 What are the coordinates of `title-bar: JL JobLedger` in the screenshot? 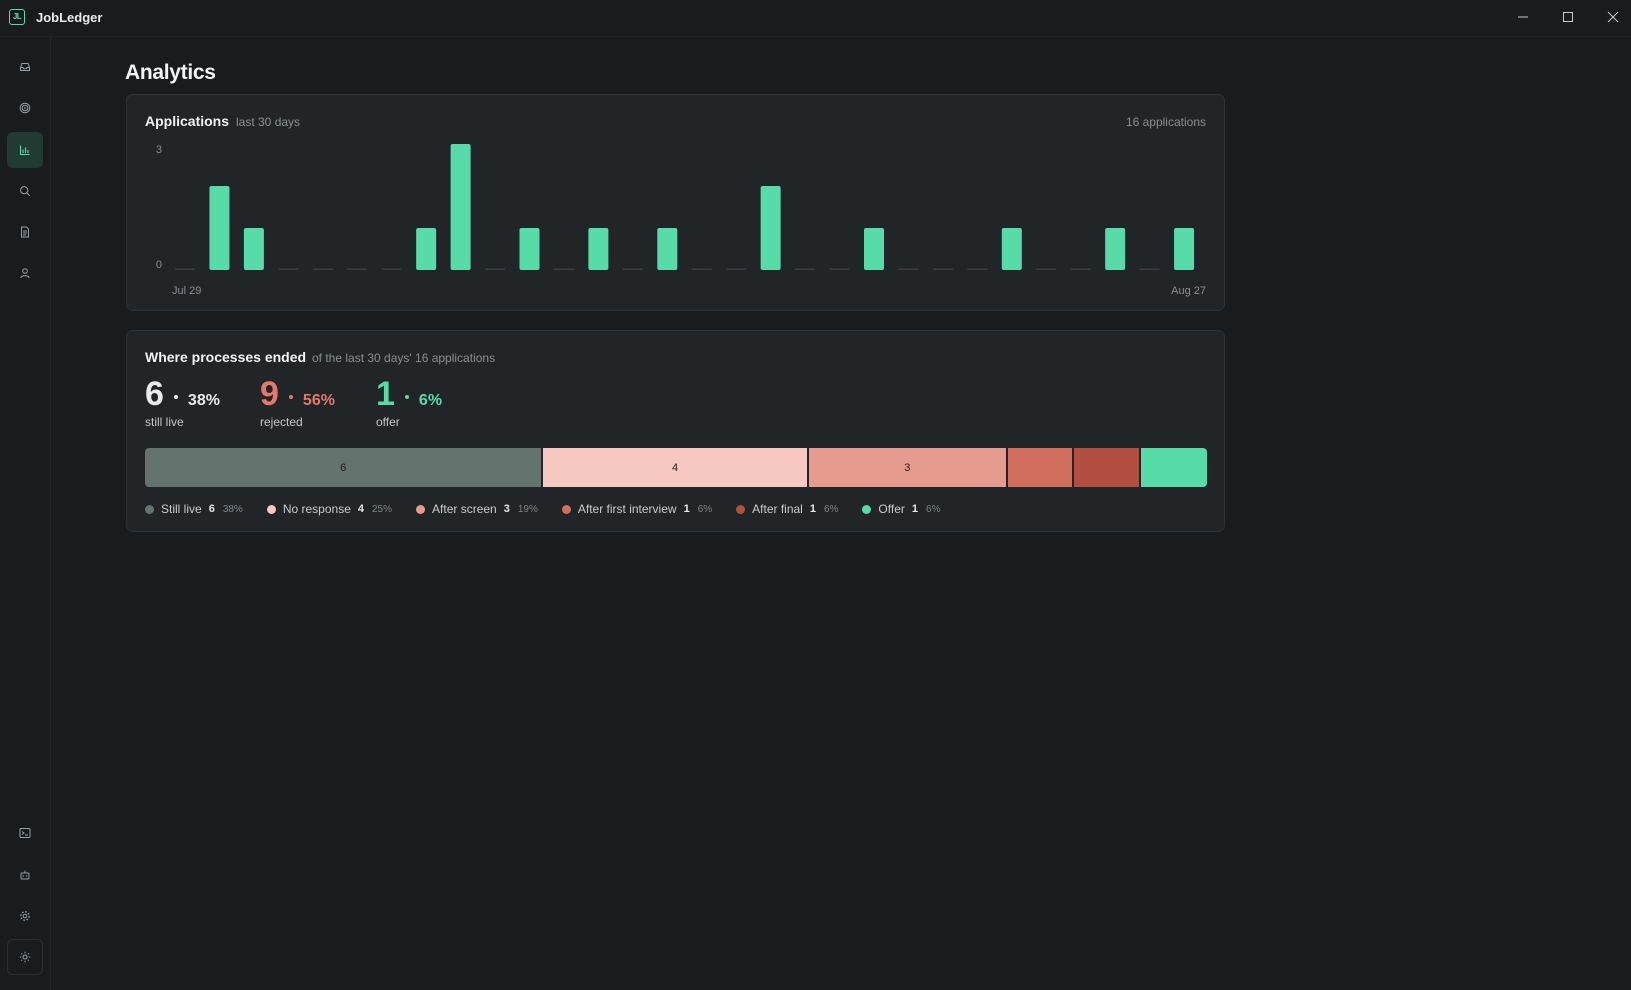 It's located at (815, 18).